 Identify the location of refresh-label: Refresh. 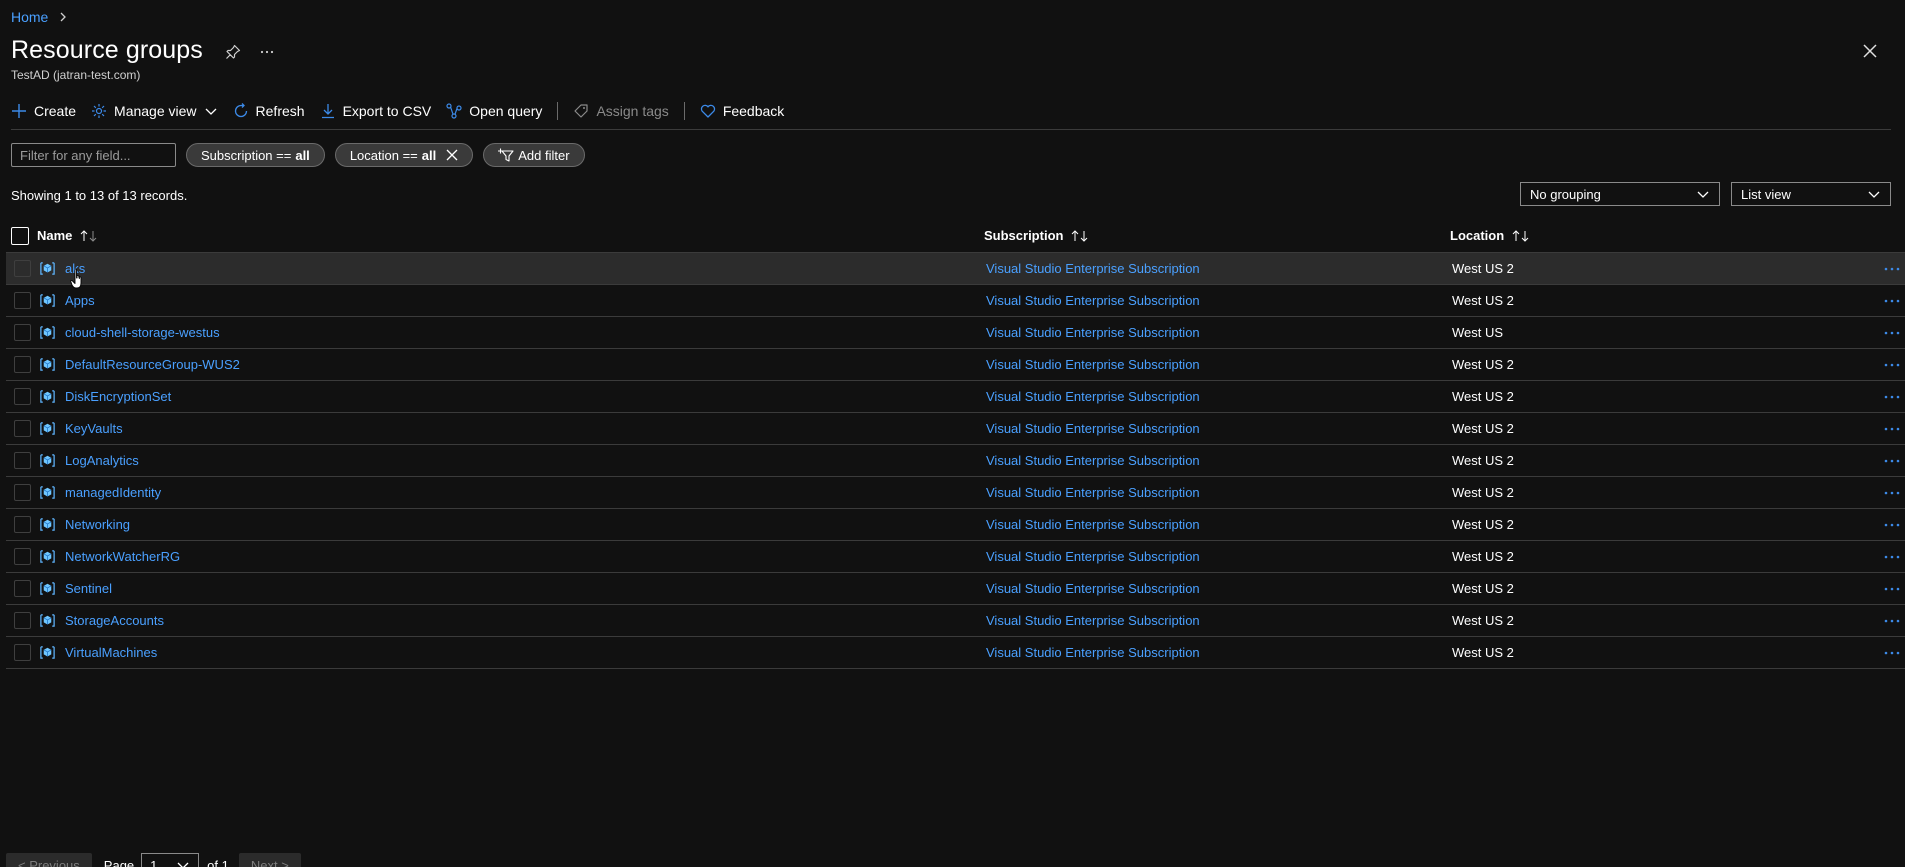
(280, 110).